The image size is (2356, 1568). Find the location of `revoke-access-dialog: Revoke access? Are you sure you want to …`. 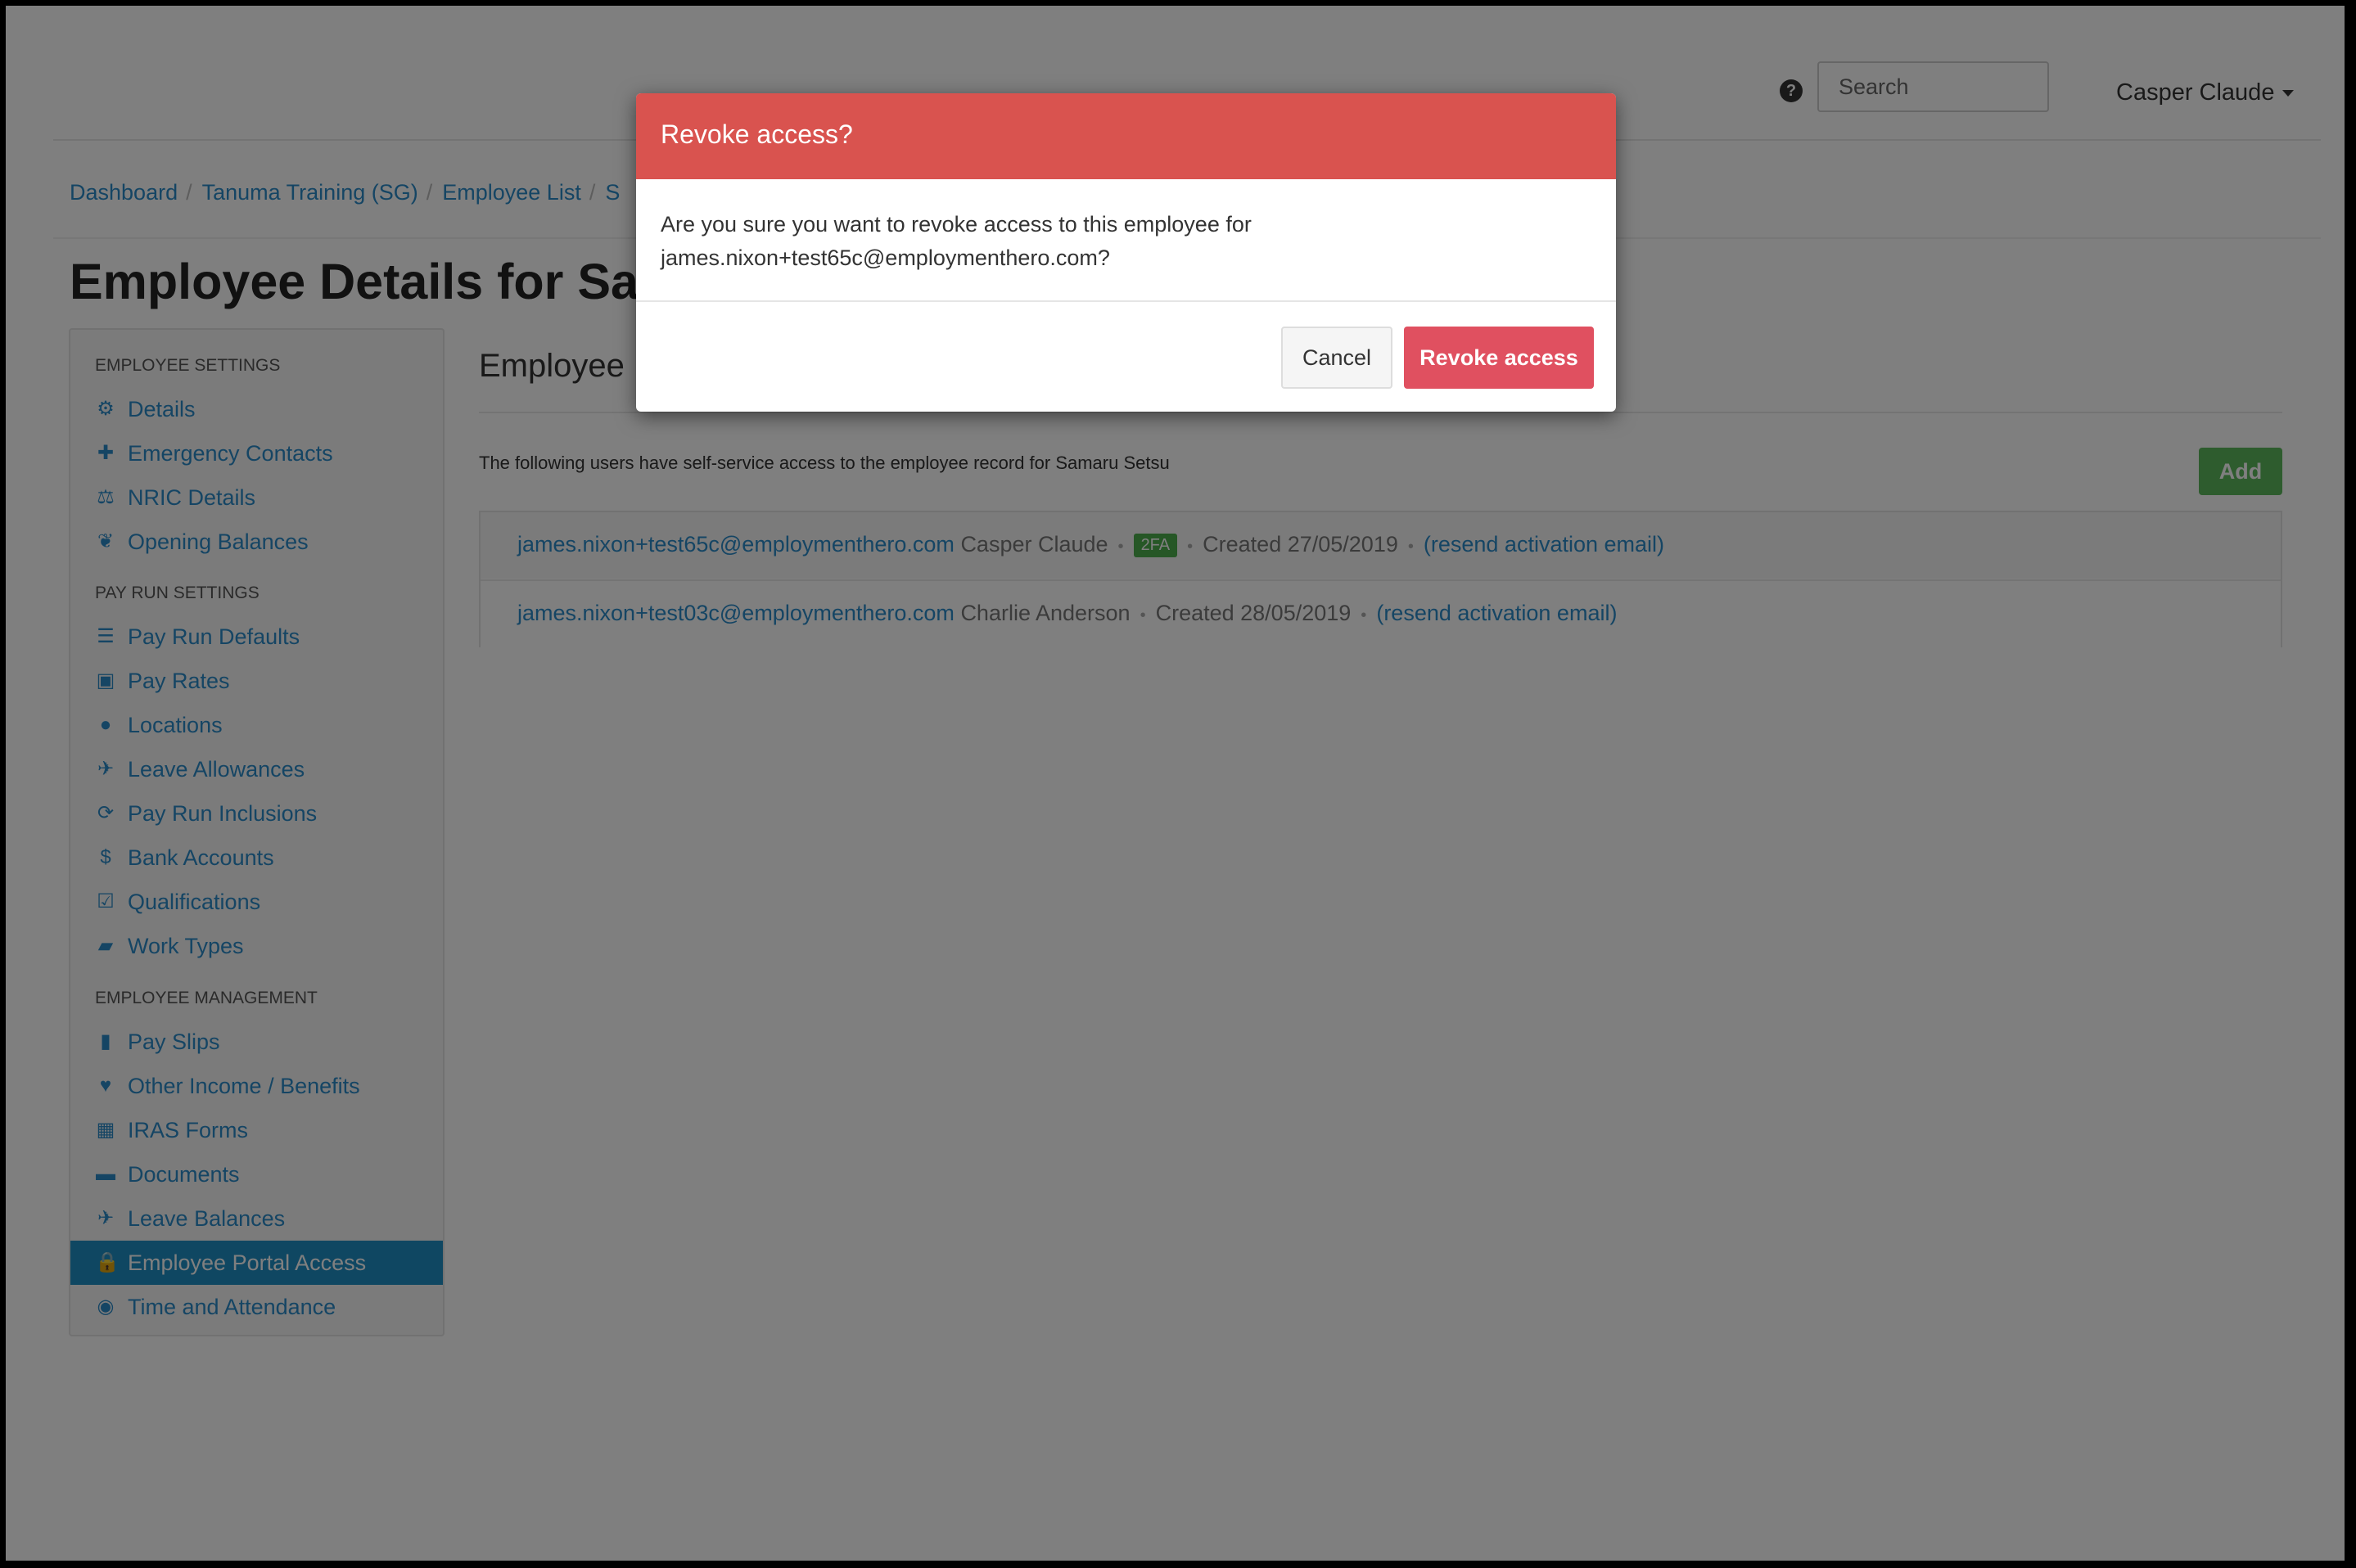

revoke-access-dialog: Revoke access? Are you sure you want to … is located at coordinates (1126, 252).